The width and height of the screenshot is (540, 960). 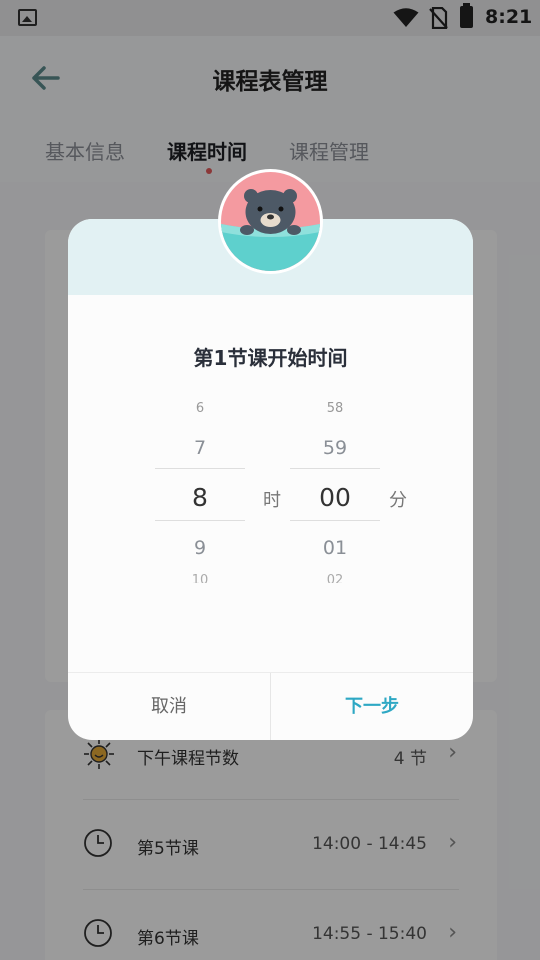 I want to click on minute-unit-label: 分, so click(x=398, y=500).